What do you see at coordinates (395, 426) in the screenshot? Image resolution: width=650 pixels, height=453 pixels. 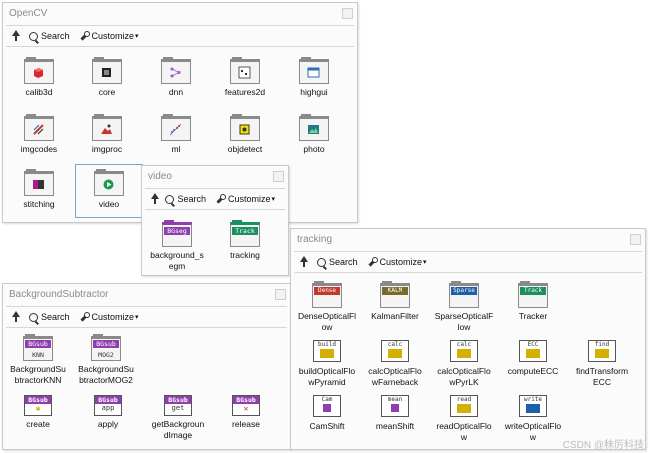 I see `item-label: meanShift` at bounding box center [395, 426].